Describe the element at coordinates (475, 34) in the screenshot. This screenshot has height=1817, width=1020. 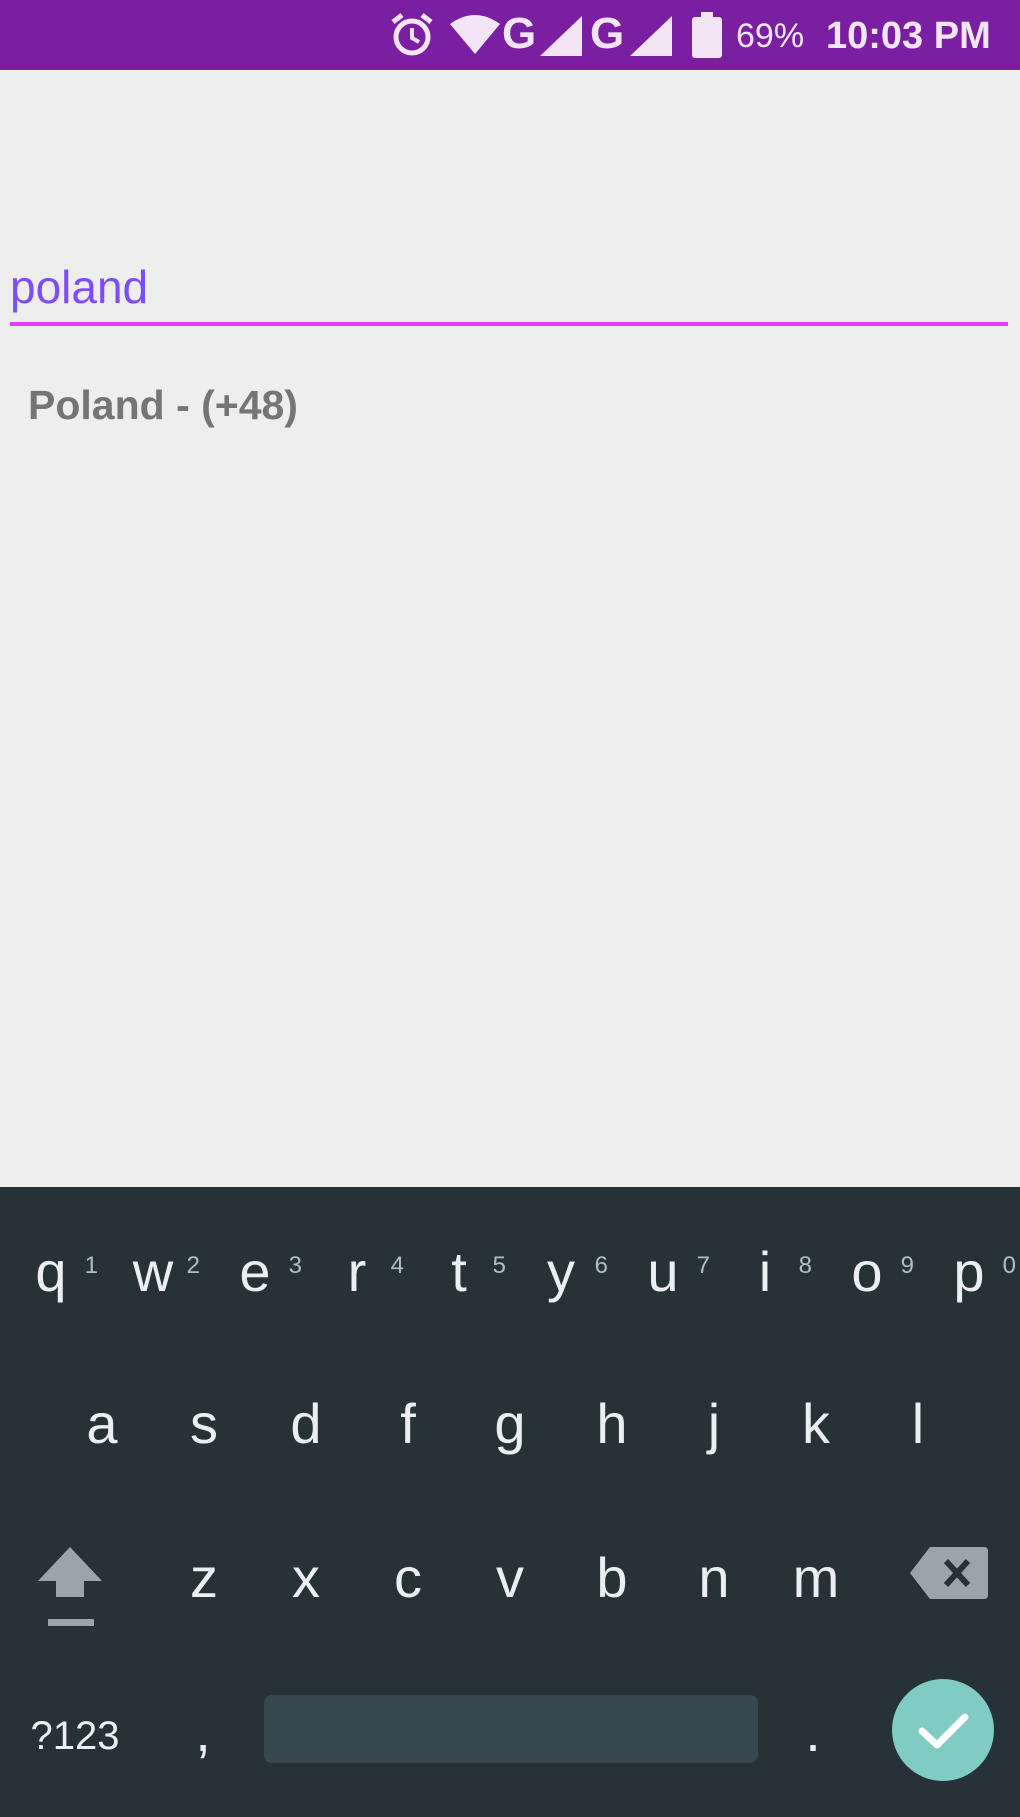
I see `wifi-icon` at that location.